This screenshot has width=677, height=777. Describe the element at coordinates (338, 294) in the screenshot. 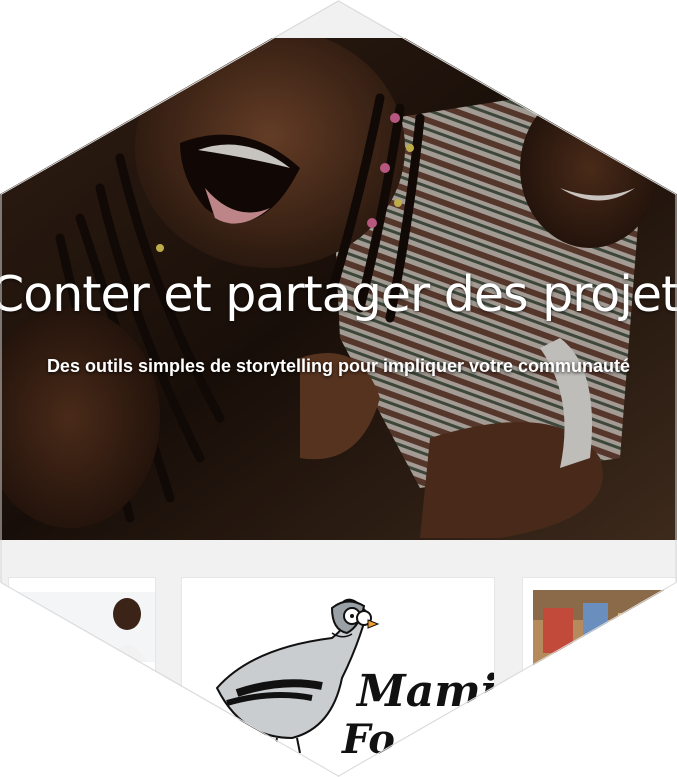

I see `hero-title: Conter et partager des projets` at that location.